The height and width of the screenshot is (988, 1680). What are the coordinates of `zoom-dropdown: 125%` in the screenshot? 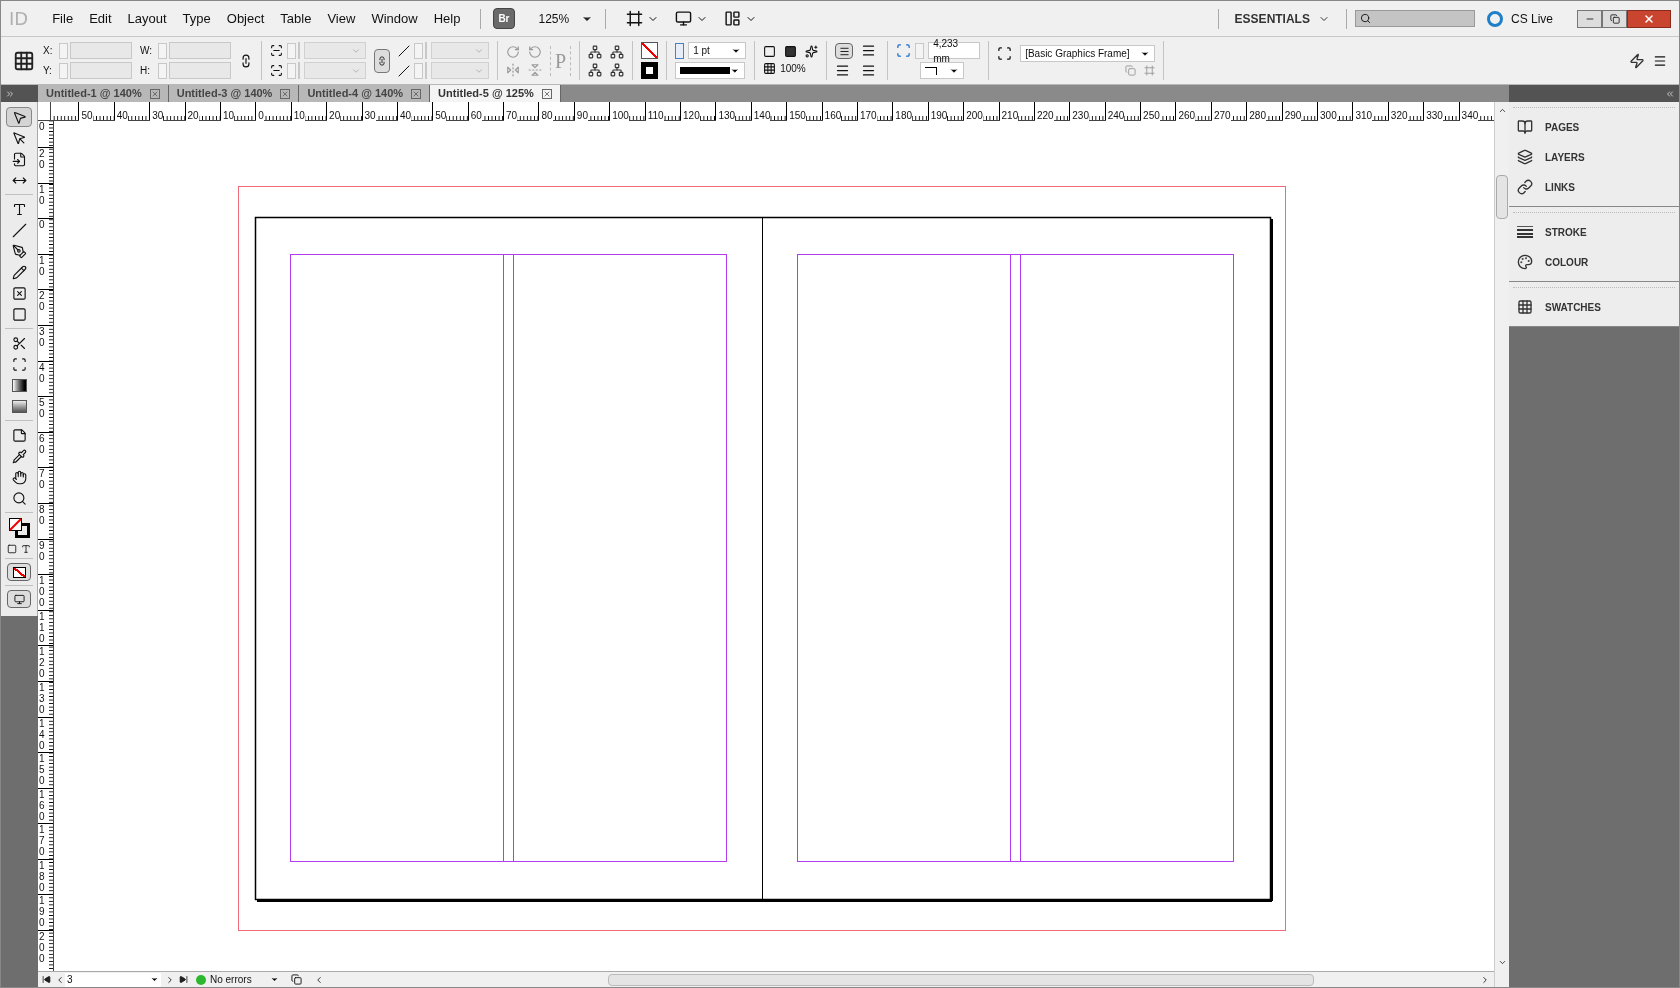 It's located at (566, 18).